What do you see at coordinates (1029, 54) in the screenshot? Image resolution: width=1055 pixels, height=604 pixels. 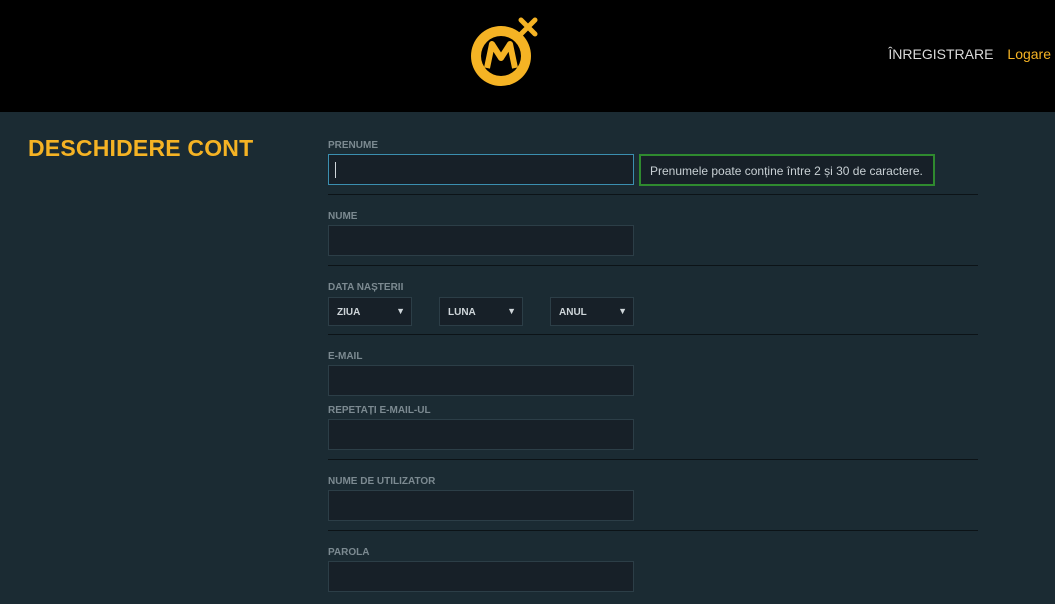 I see `login-link: Logare` at bounding box center [1029, 54].